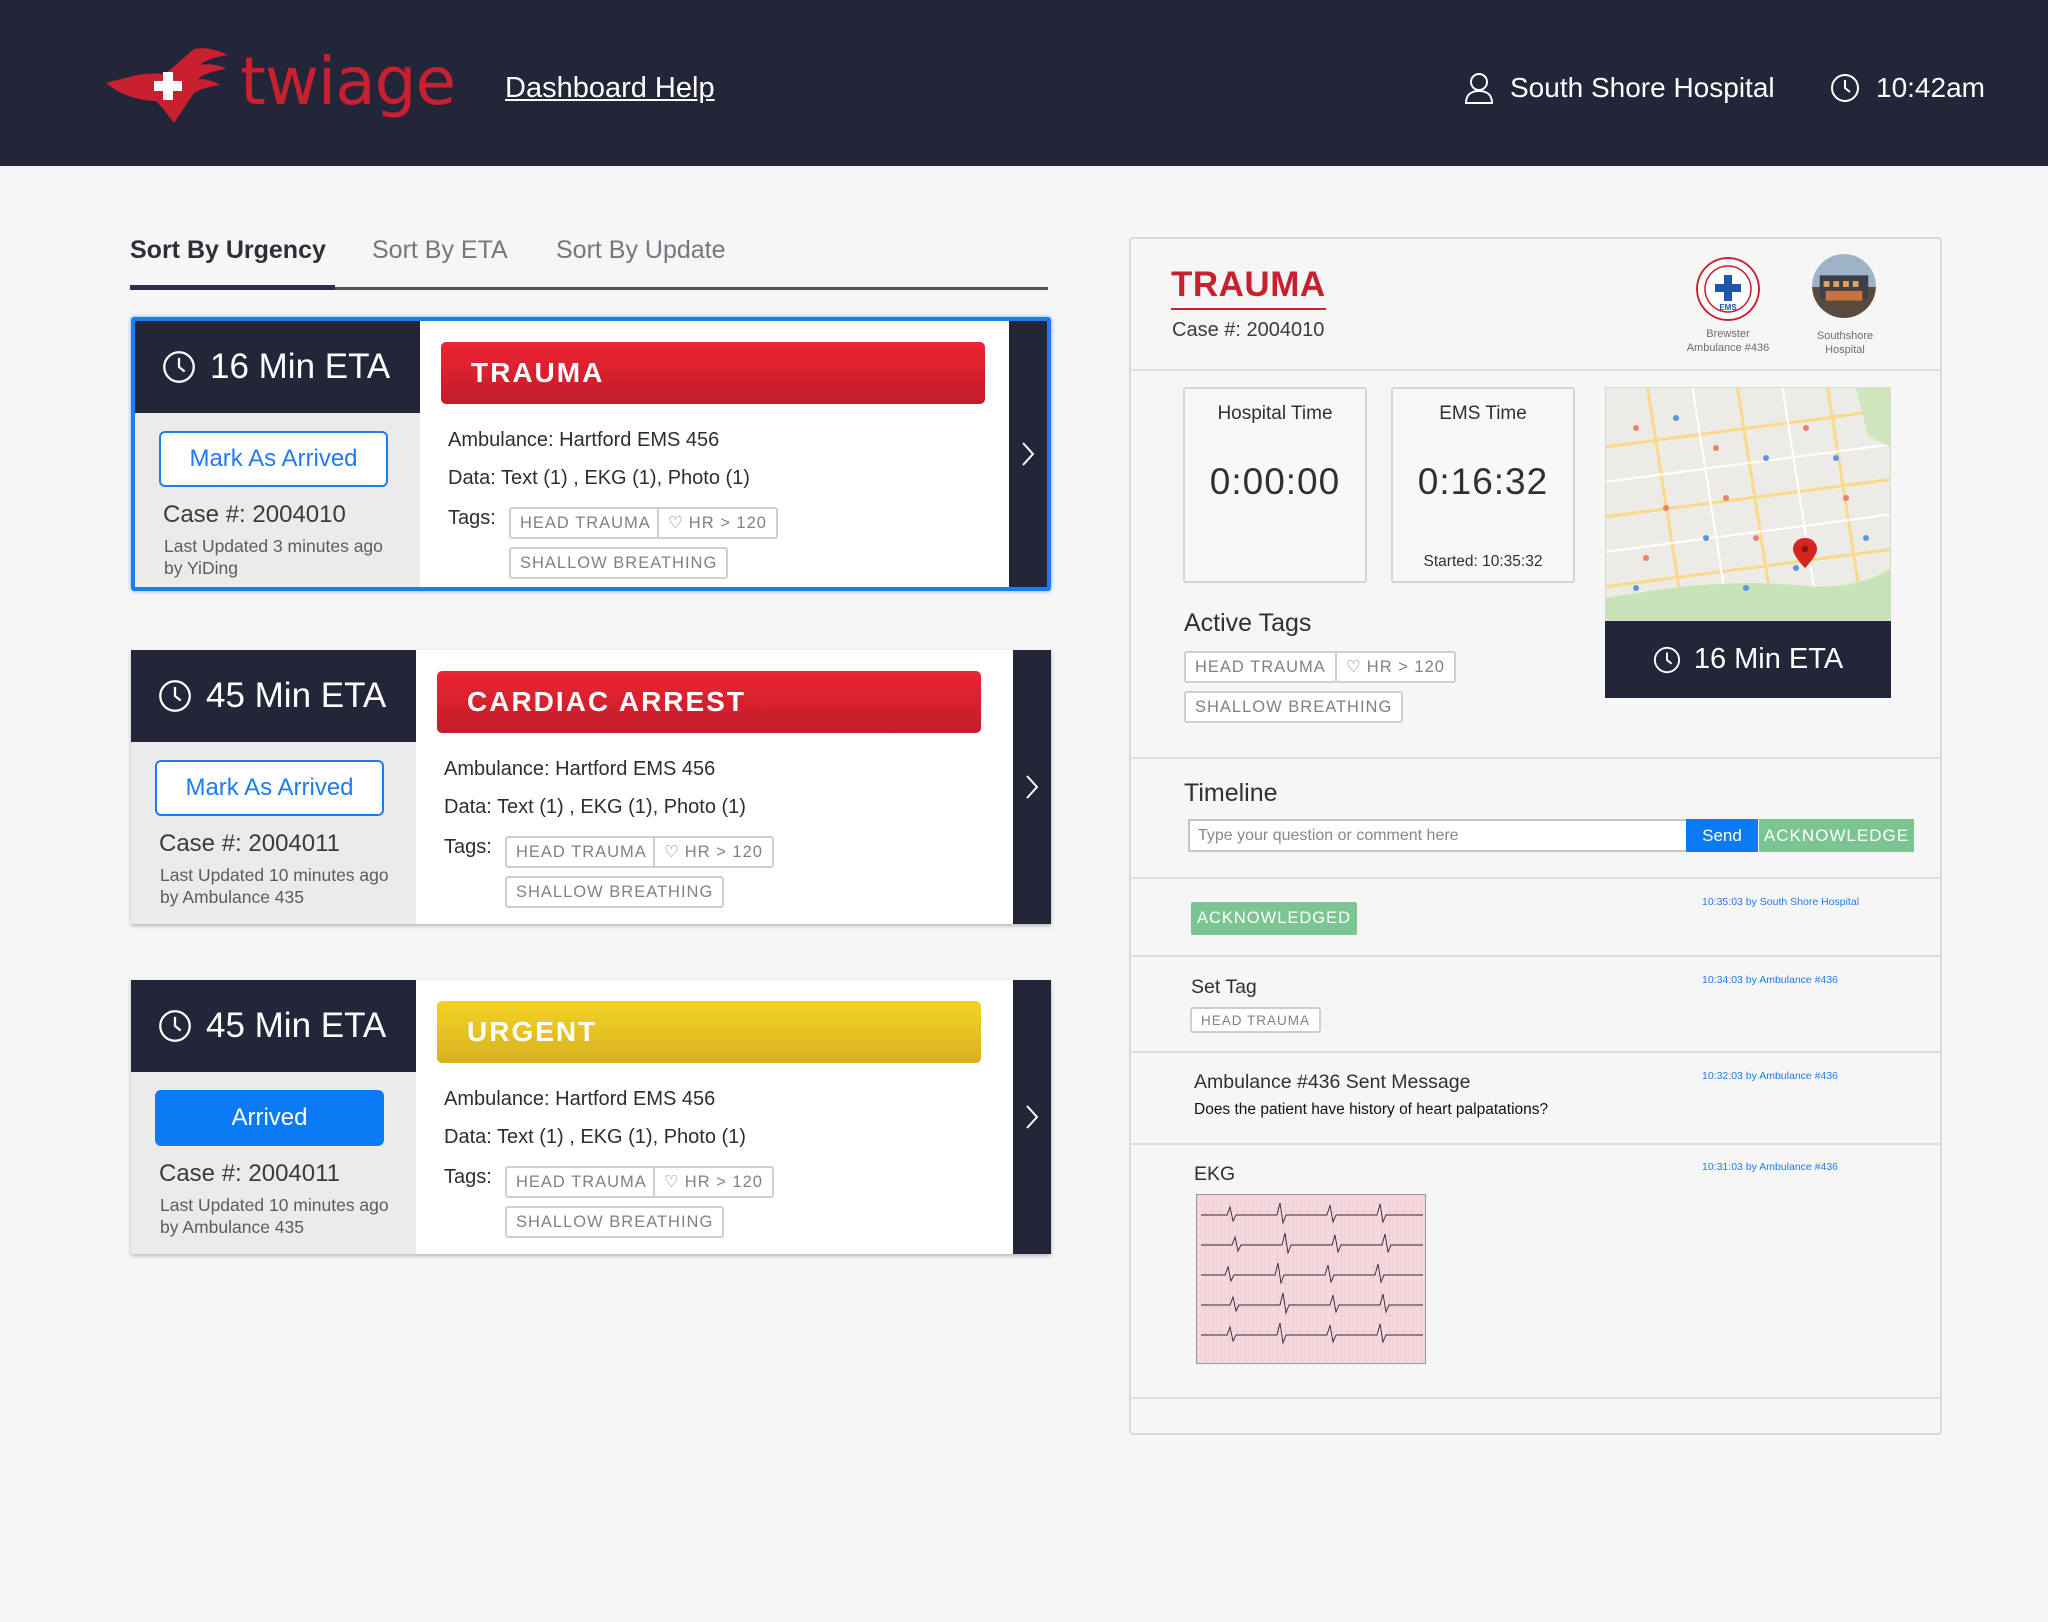  Describe the element at coordinates (1483, 561) in the screenshot. I see `ems-time-started: Started: 10:35:32` at that location.